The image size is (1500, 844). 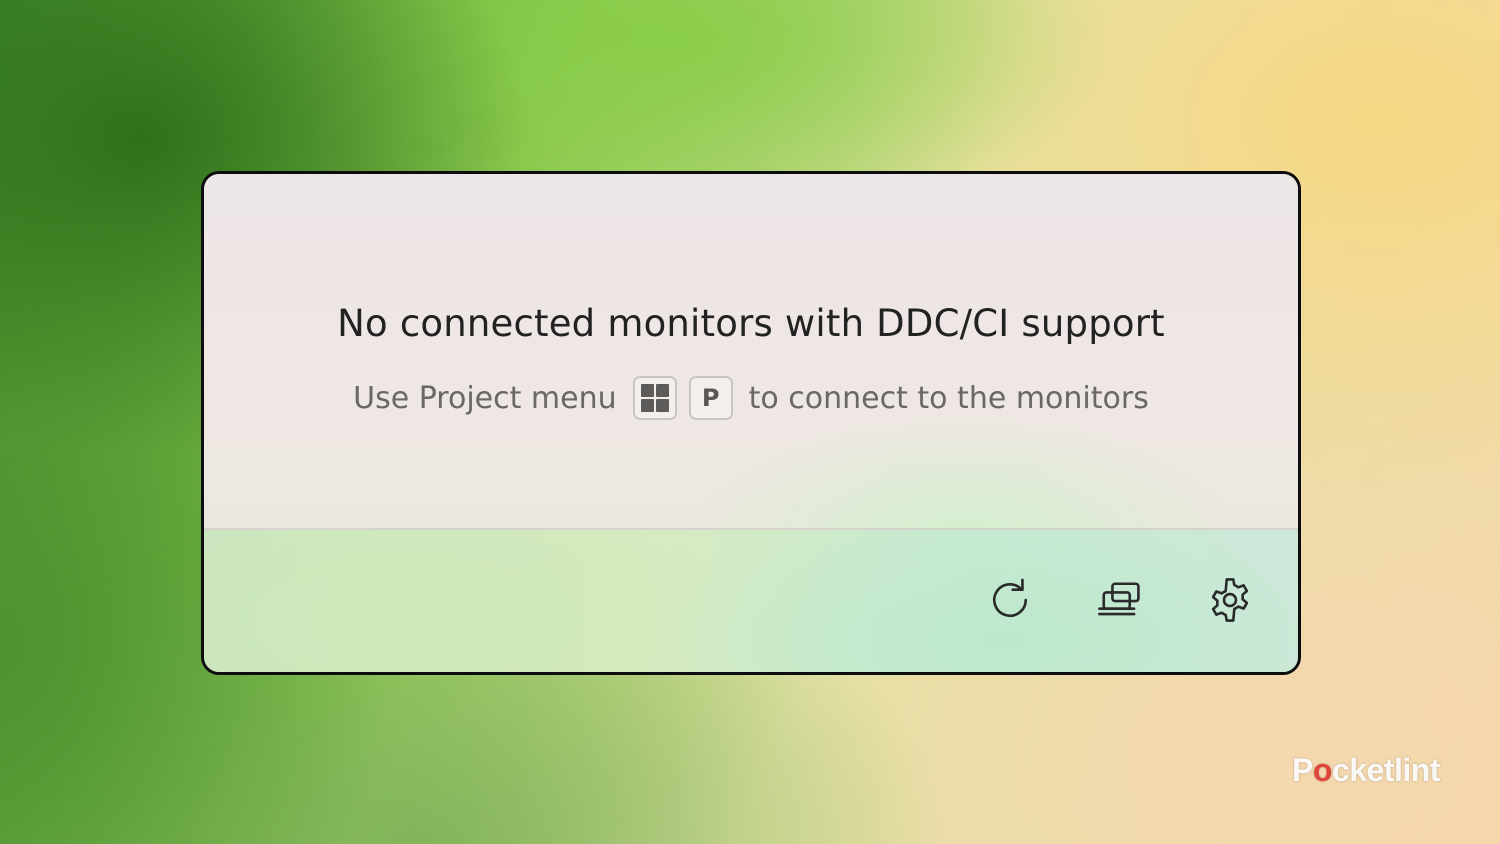 I want to click on pocketlint-logo: Pocketlint, so click(x=1366, y=770).